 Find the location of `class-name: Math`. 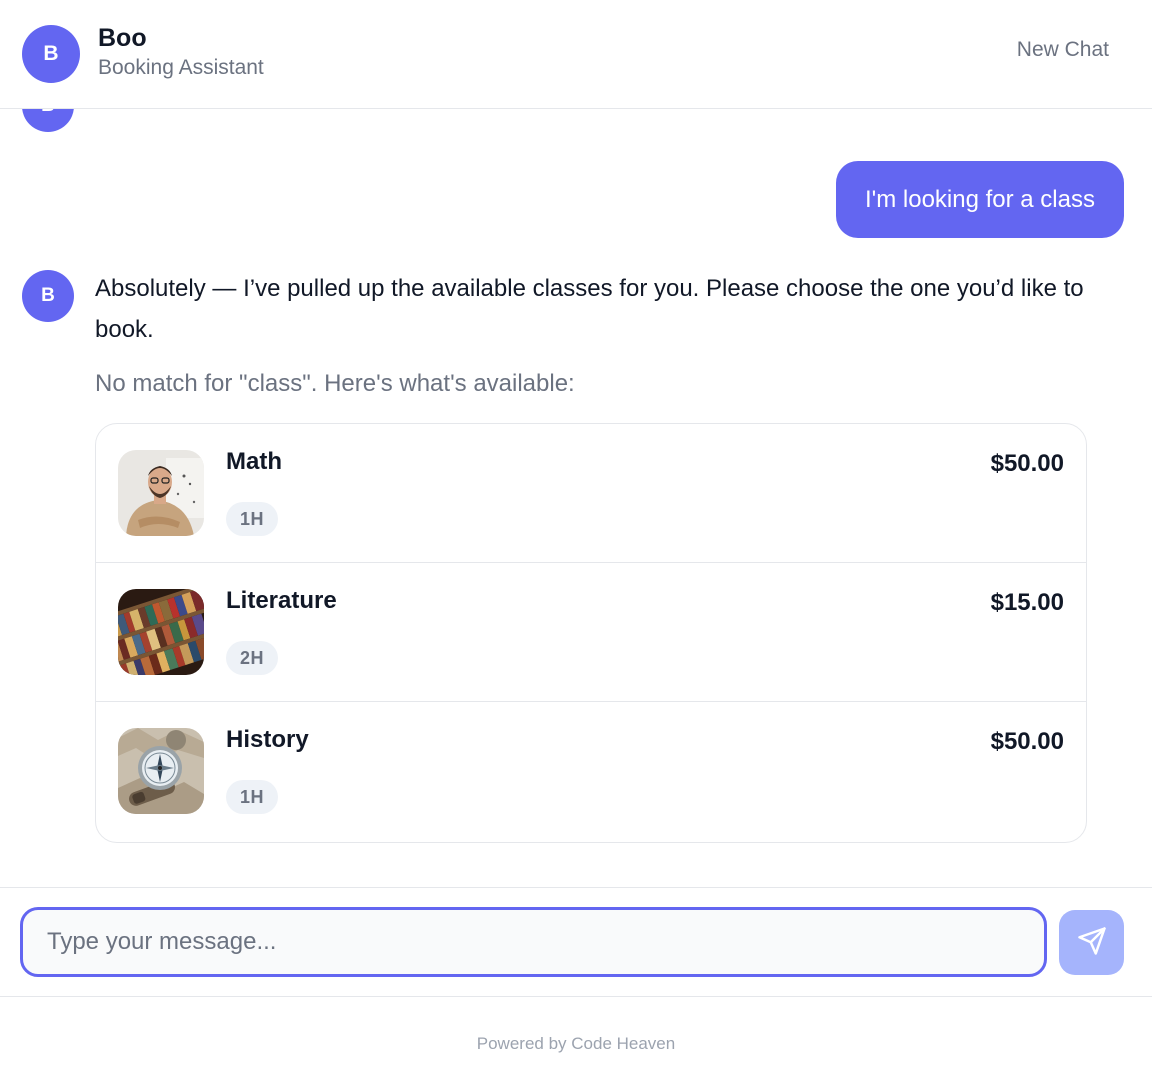

class-name: Math is located at coordinates (254, 461).